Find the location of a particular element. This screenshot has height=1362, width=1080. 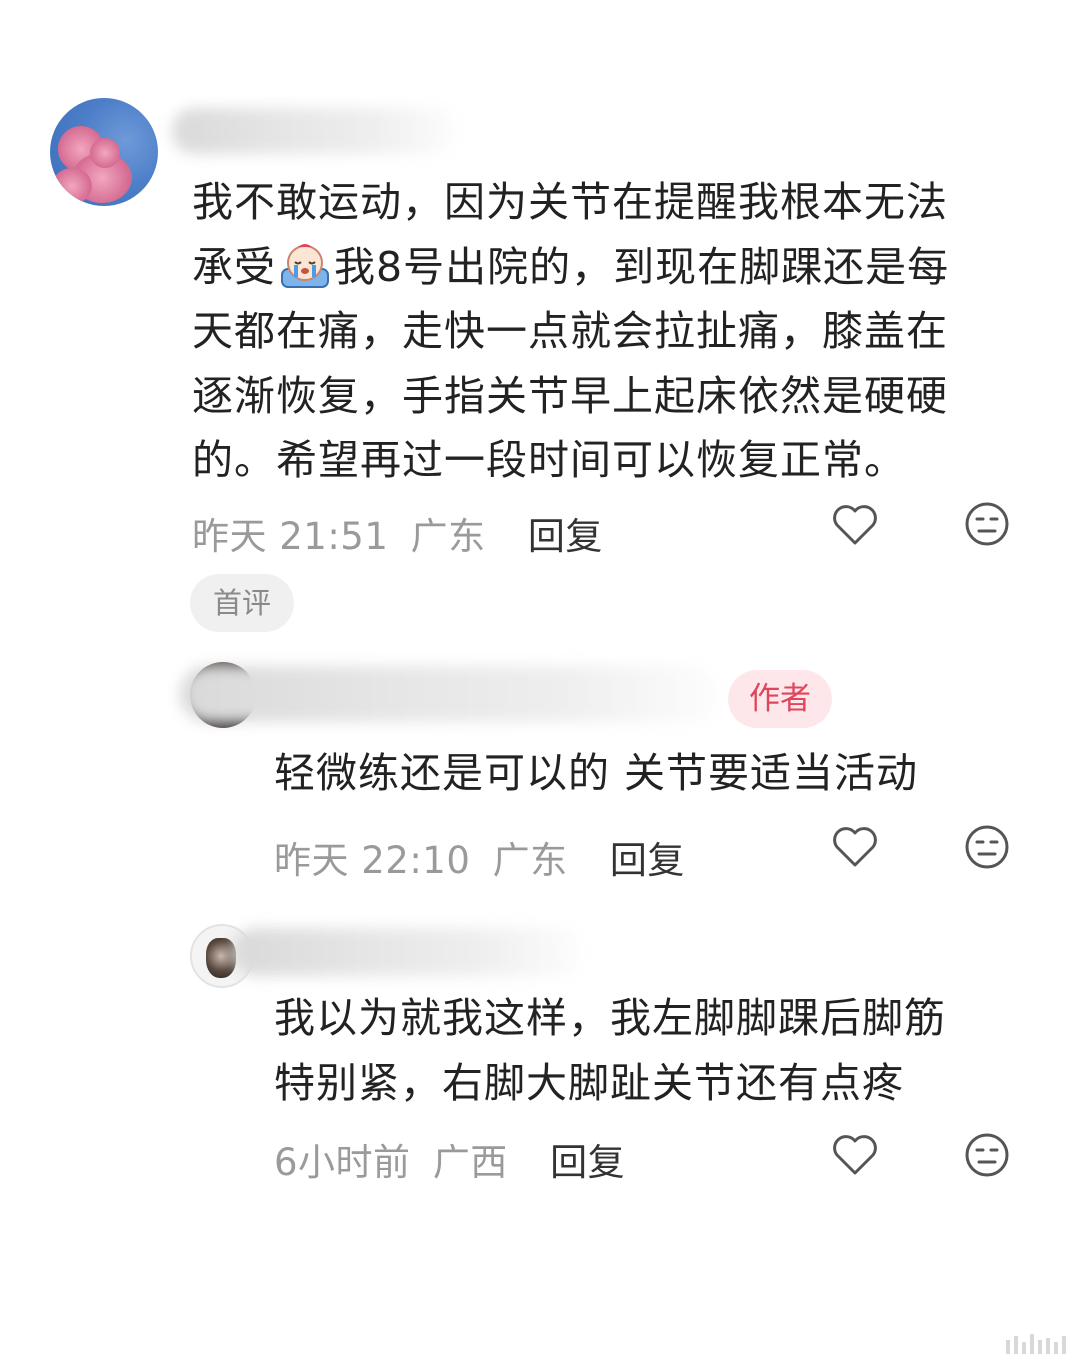

comment-time: 昨天 22:10 is located at coordinates (372, 860).